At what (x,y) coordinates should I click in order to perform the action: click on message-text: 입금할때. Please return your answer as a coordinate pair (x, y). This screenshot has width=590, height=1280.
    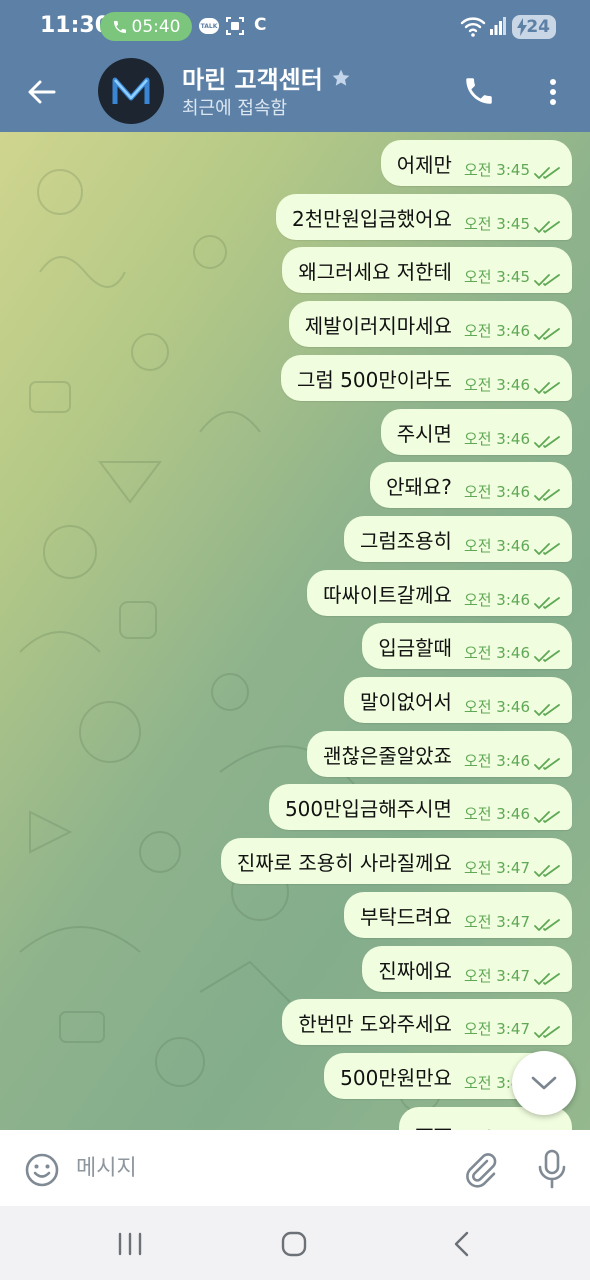
    Looking at the image, I should click on (415, 647).